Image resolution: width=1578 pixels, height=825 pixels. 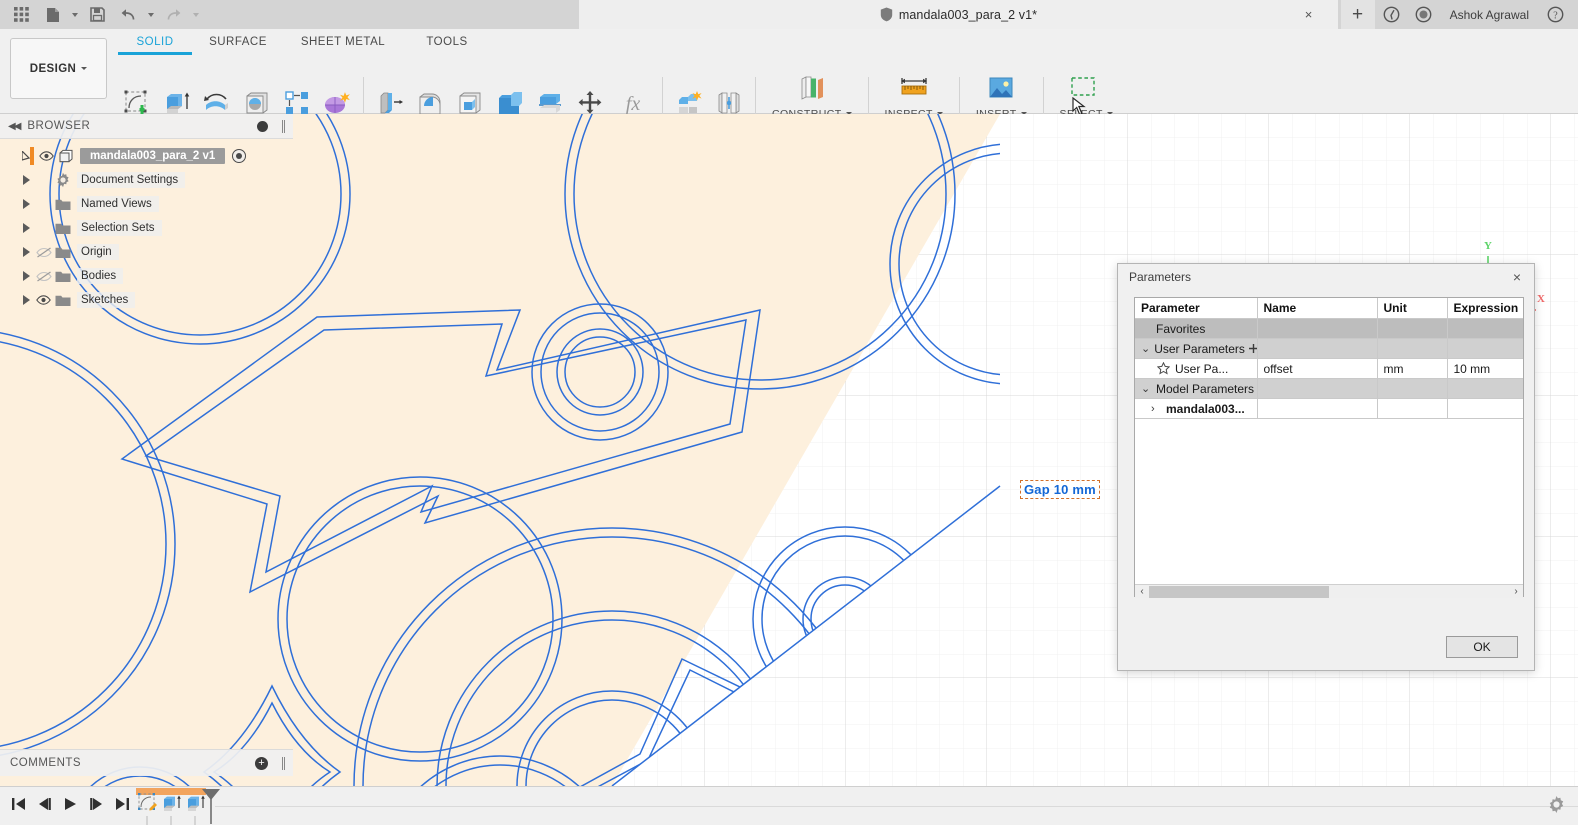 I want to click on collapse-panel-icon: ◀◀, so click(x=14, y=126).